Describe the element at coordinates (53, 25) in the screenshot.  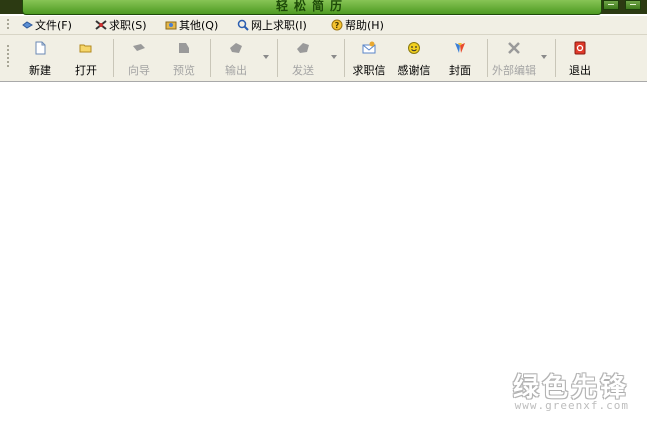
I see `menu-file-label: 文件(F)` at that location.